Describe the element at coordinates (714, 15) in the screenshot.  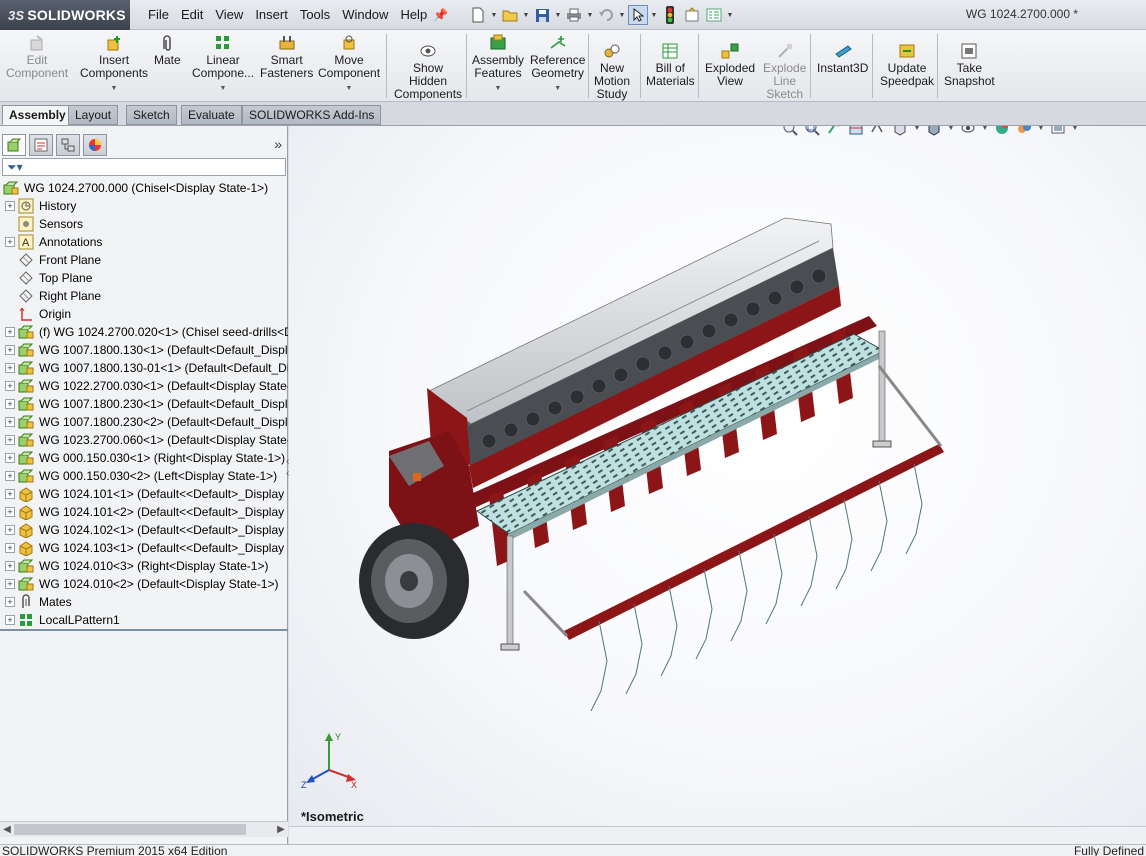
I see `options-icon` at that location.